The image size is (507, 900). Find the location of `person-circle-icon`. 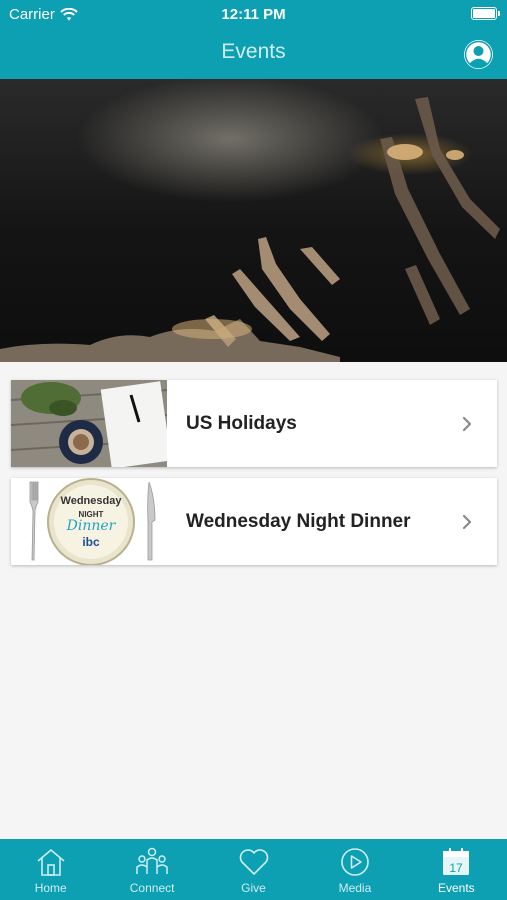

person-circle-icon is located at coordinates (478, 54).